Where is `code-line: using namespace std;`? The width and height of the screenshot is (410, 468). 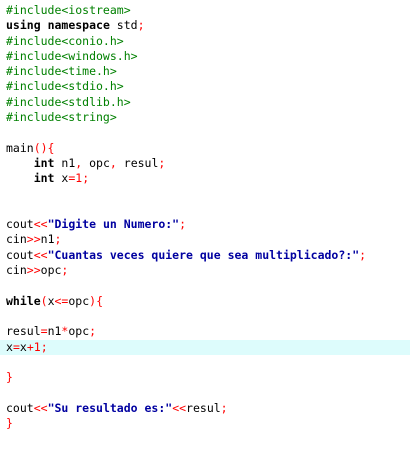
code-line: using namespace std; is located at coordinates (208, 25).